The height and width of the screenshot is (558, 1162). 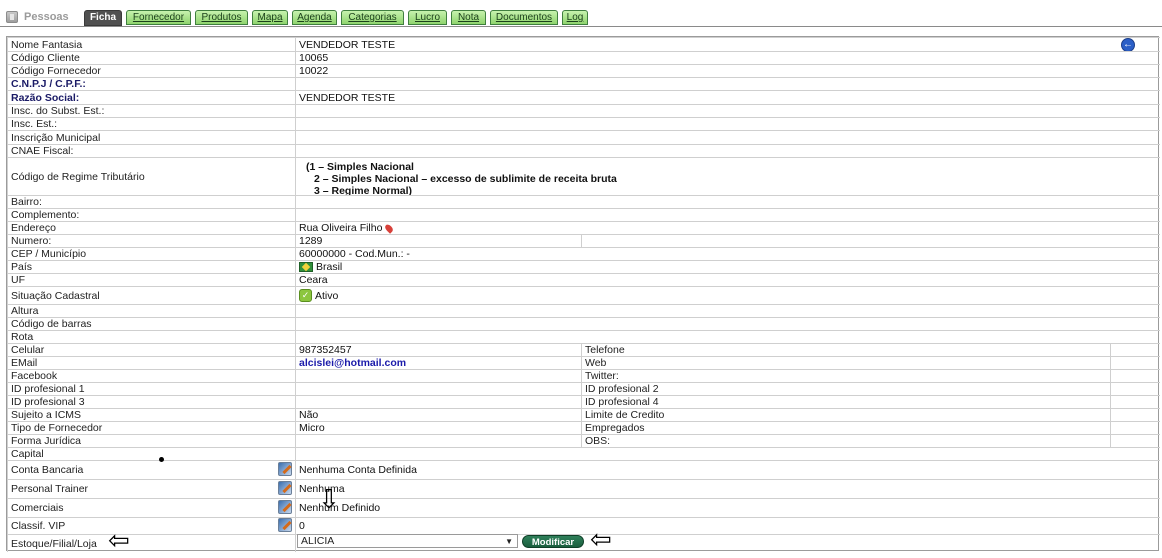 What do you see at coordinates (427, 17) in the screenshot?
I see `tab-lucro: Lucro` at bounding box center [427, 17].